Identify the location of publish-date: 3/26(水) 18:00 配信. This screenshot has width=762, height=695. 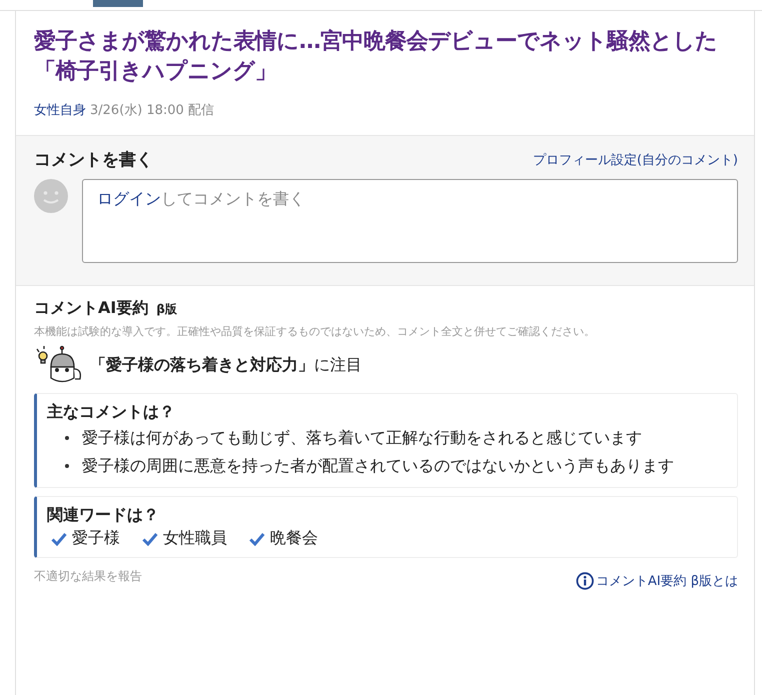
(152, 110).